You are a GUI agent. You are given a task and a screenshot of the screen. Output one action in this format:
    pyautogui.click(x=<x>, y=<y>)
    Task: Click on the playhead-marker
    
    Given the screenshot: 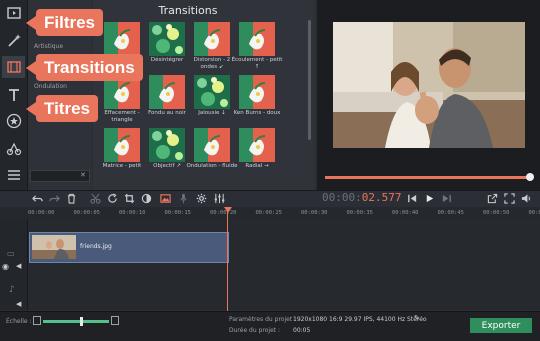 What is the action you would take?
    pyautogui.click(x=228, y=210)
    